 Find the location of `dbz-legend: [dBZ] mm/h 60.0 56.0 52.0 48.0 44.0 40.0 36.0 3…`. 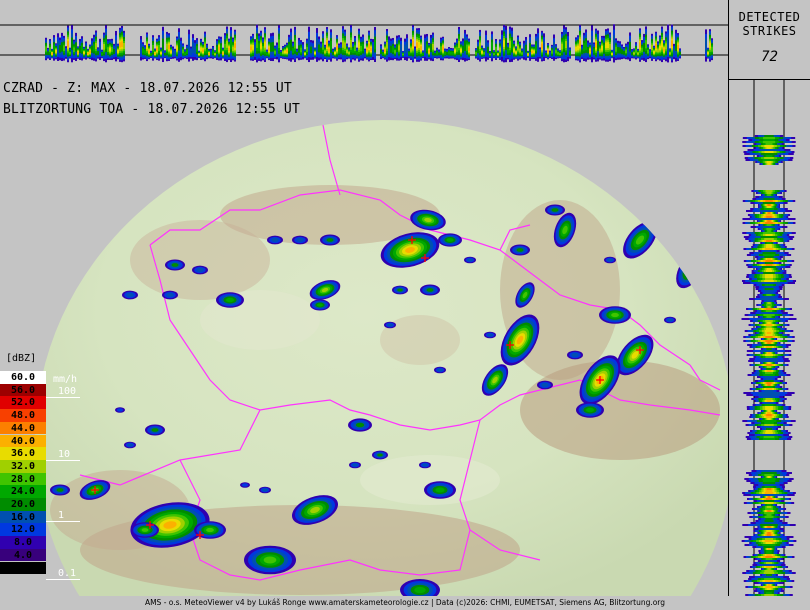

dbz-legend: [dBZ] mm/h 60.0 56.0 52.0 48.0 44.0 40.0 36.0 3… is located at coordinates (41, 474).